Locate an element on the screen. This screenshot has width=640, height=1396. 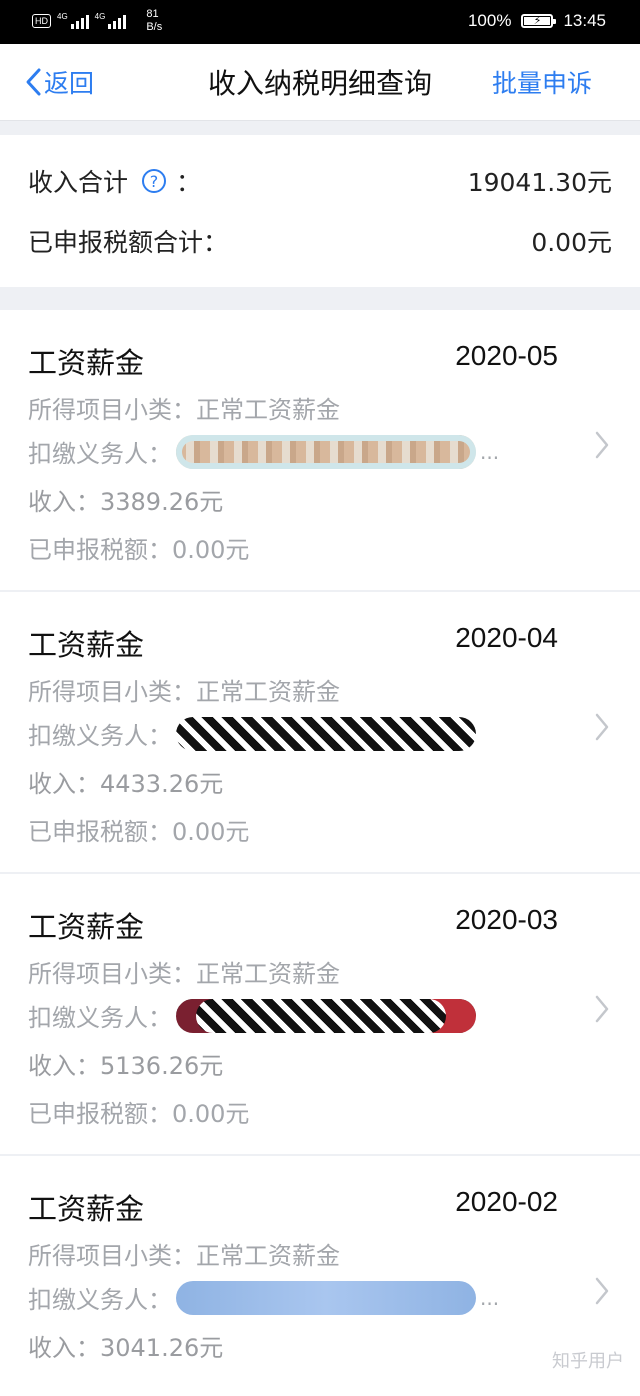
record-income: 收入：3389.26元 is located at coordinates (126, 502).